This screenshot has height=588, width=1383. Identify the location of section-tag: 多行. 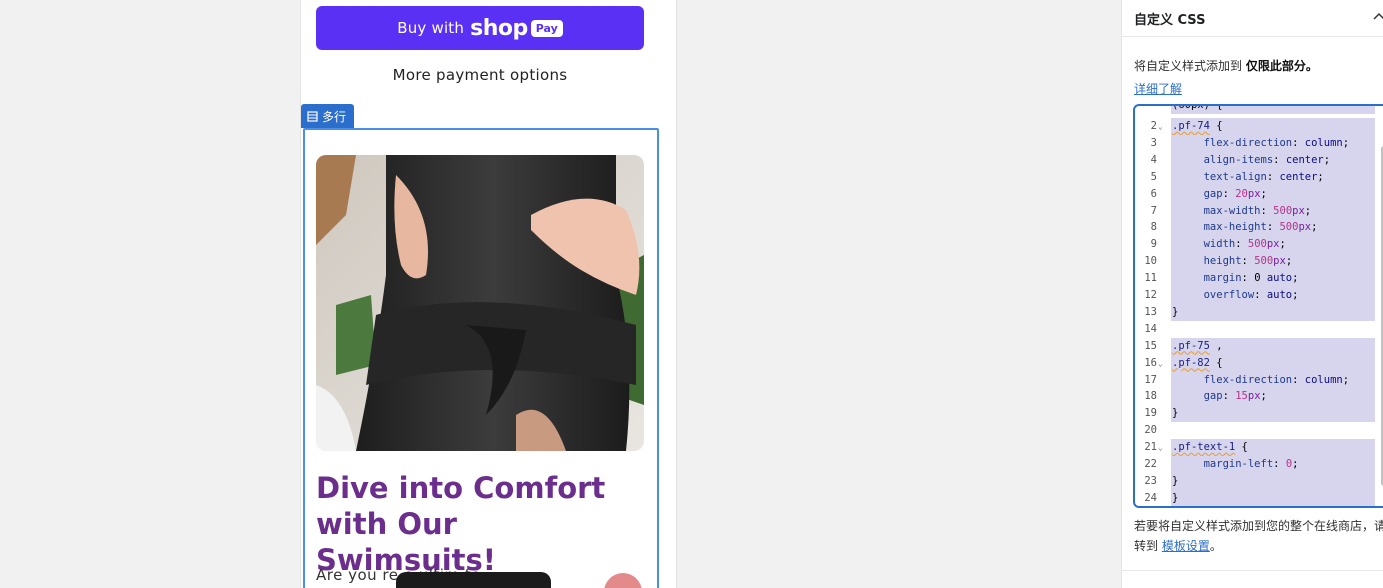
(328, 116).